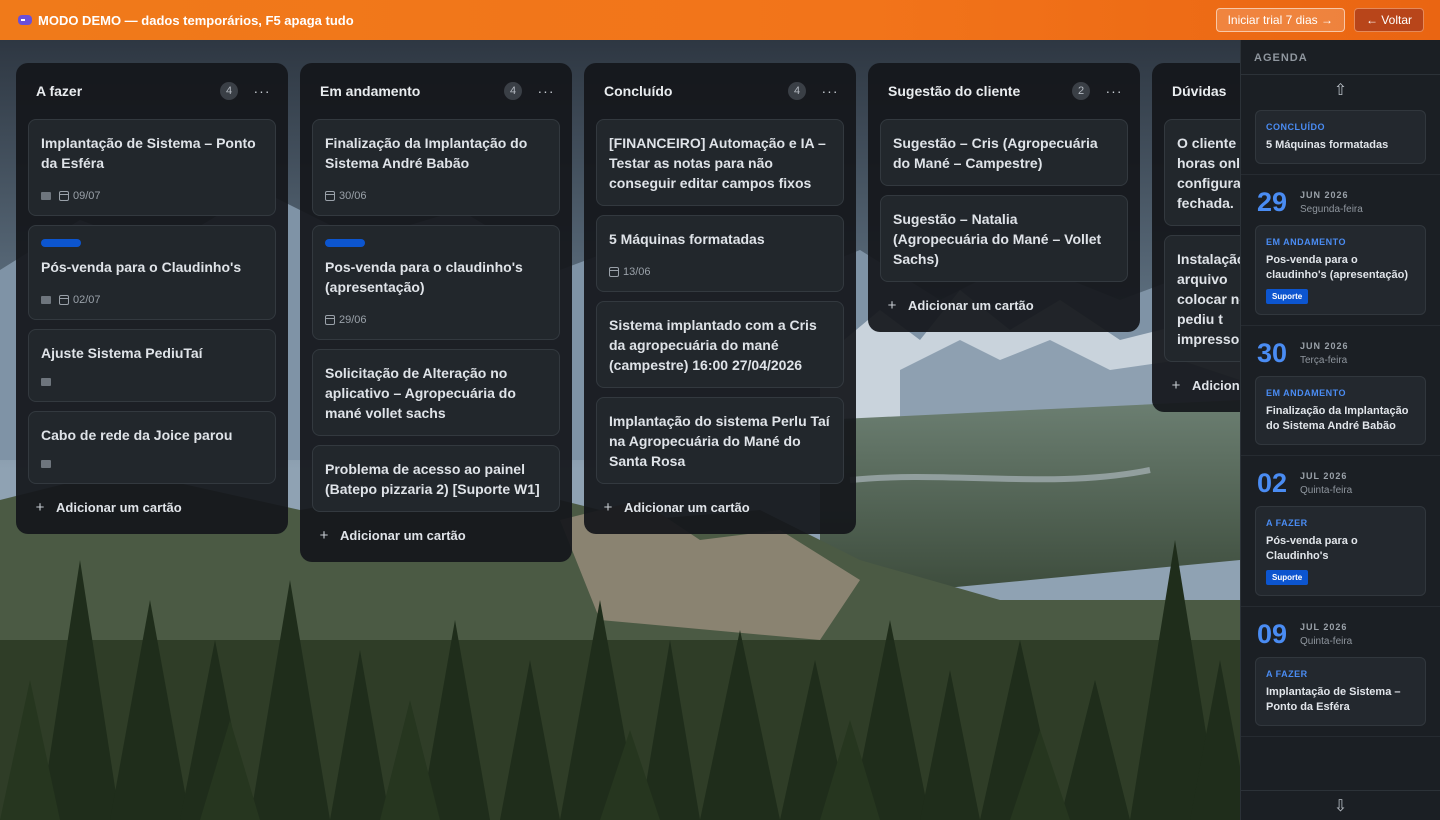 The height and width of the screenshot is (820, 1440). I want to click on card: Pós-venda para o Claudinho's 02/07, so click(152, 272).